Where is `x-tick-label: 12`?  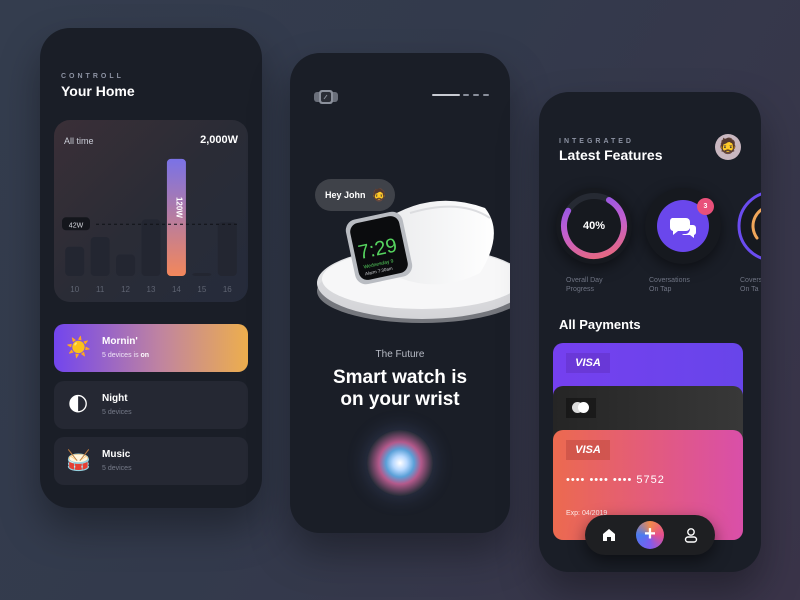
x-tick-label: 12 is located at coordinates (125, 289).